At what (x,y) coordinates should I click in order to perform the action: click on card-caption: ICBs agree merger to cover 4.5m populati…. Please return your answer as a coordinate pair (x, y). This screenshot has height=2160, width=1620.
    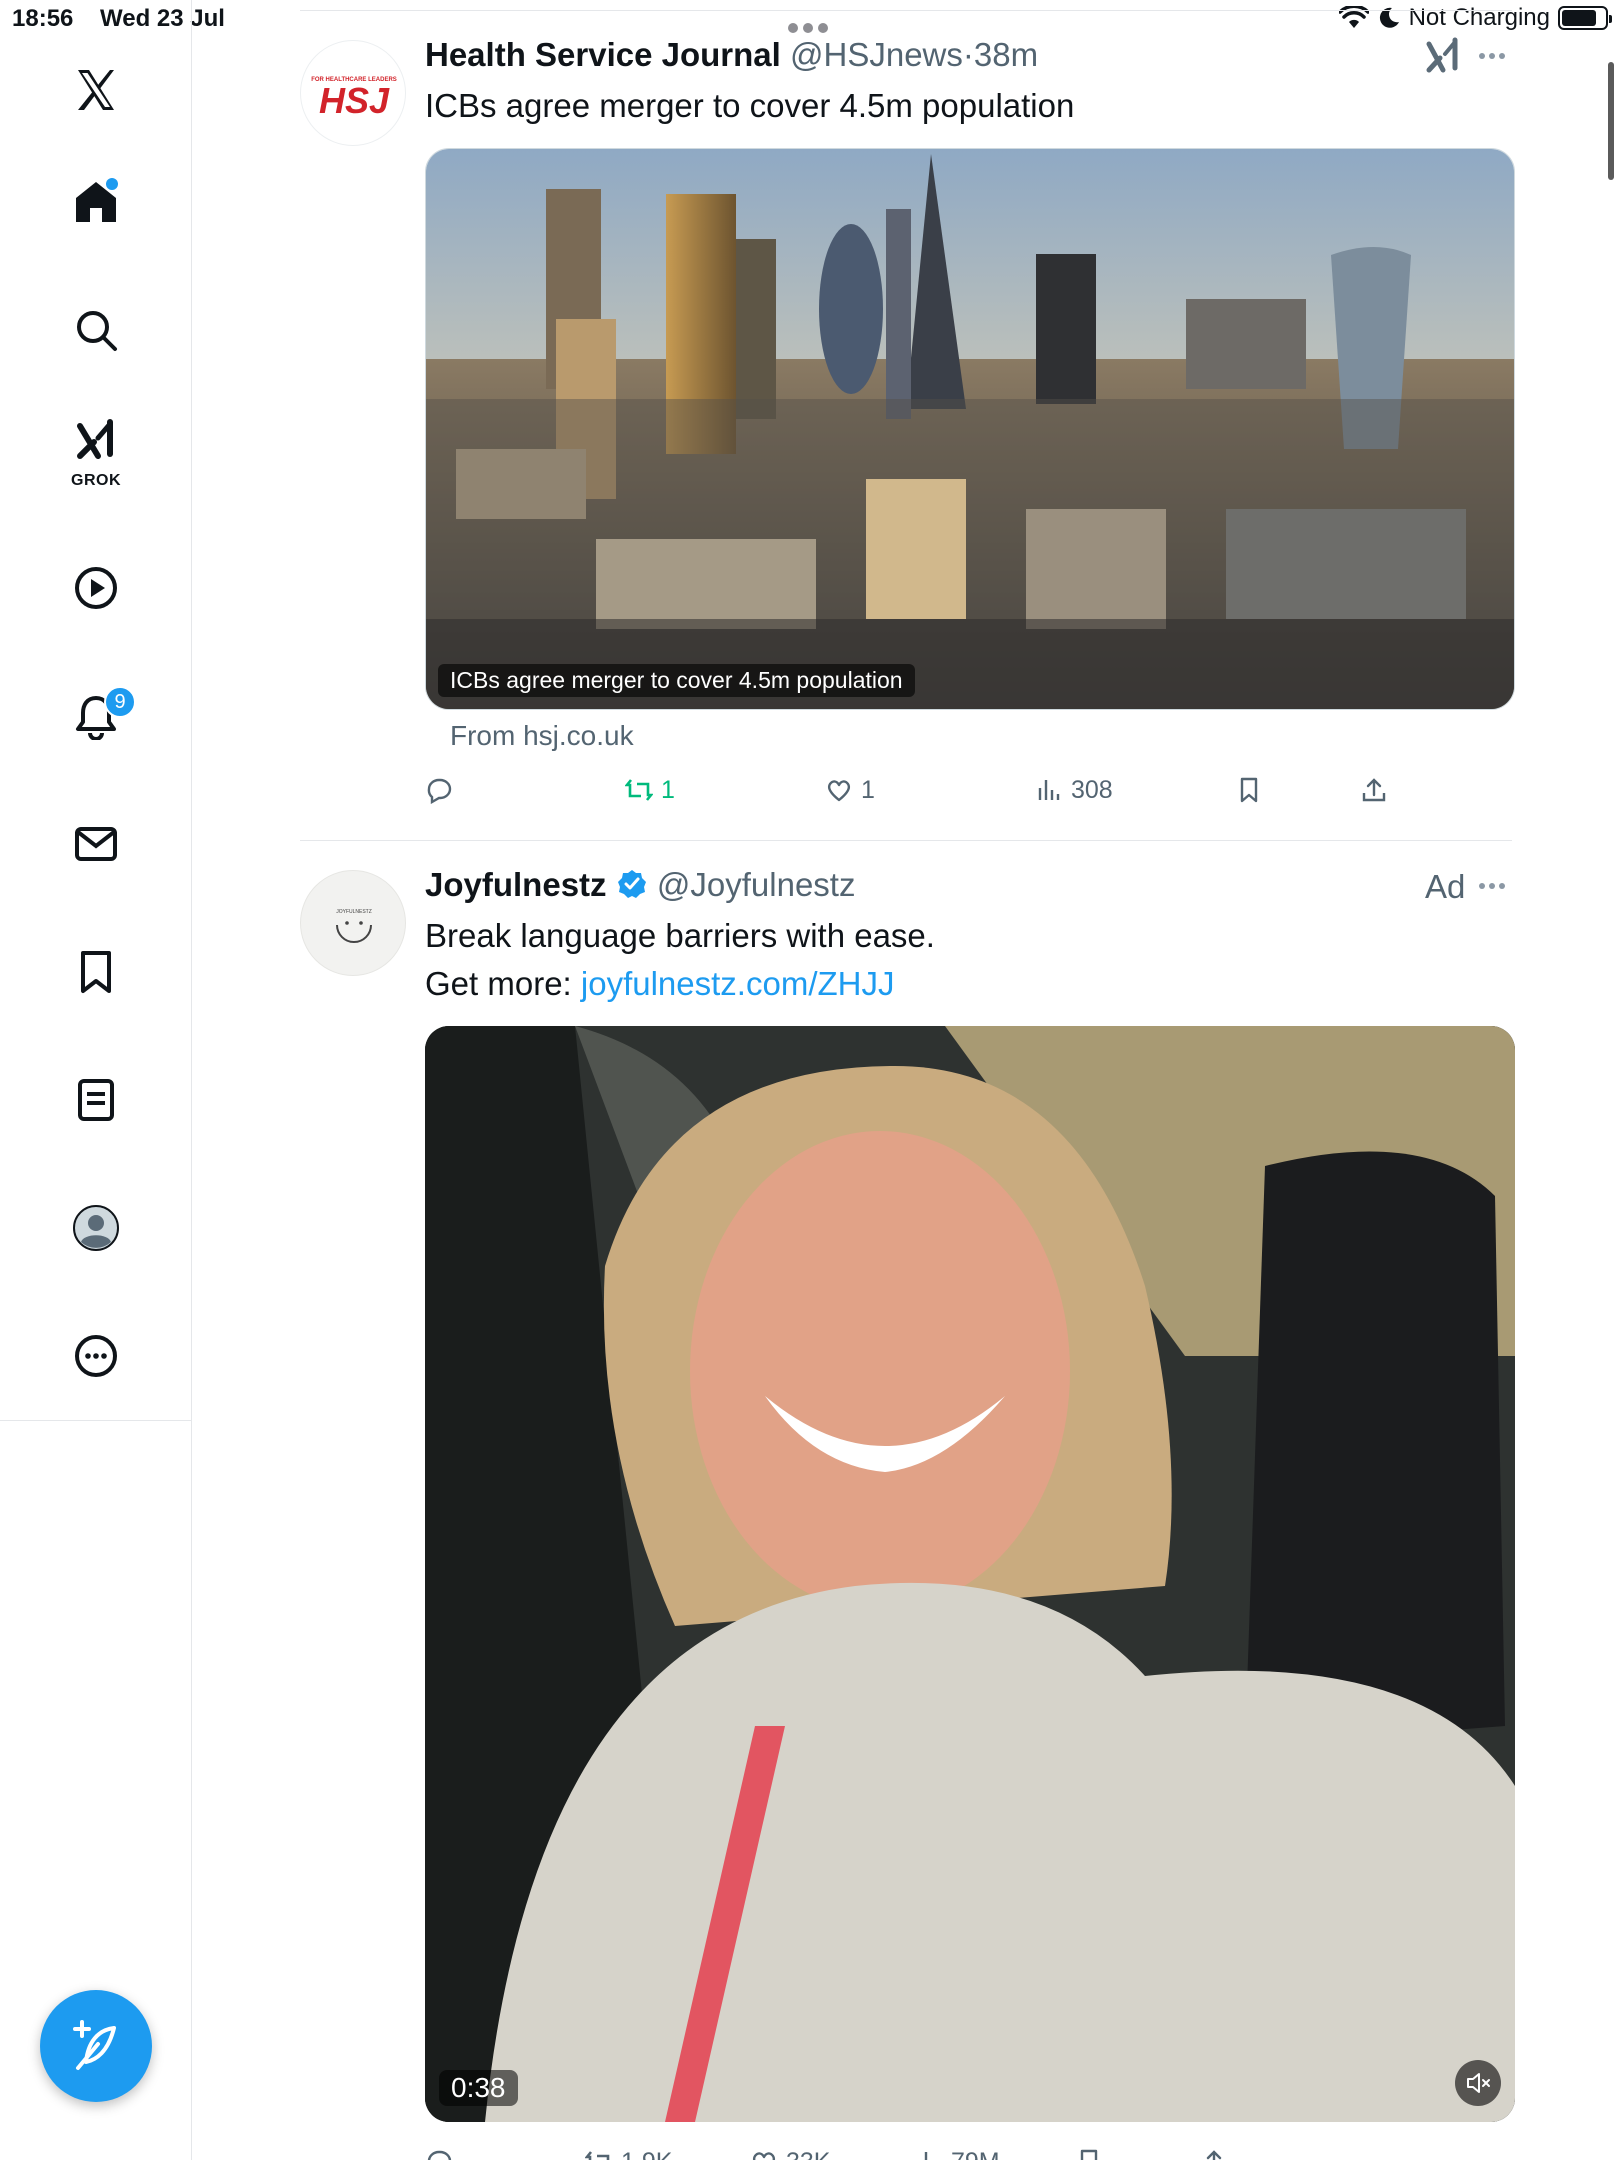
    Looking at the image, I should click on (676, 680).